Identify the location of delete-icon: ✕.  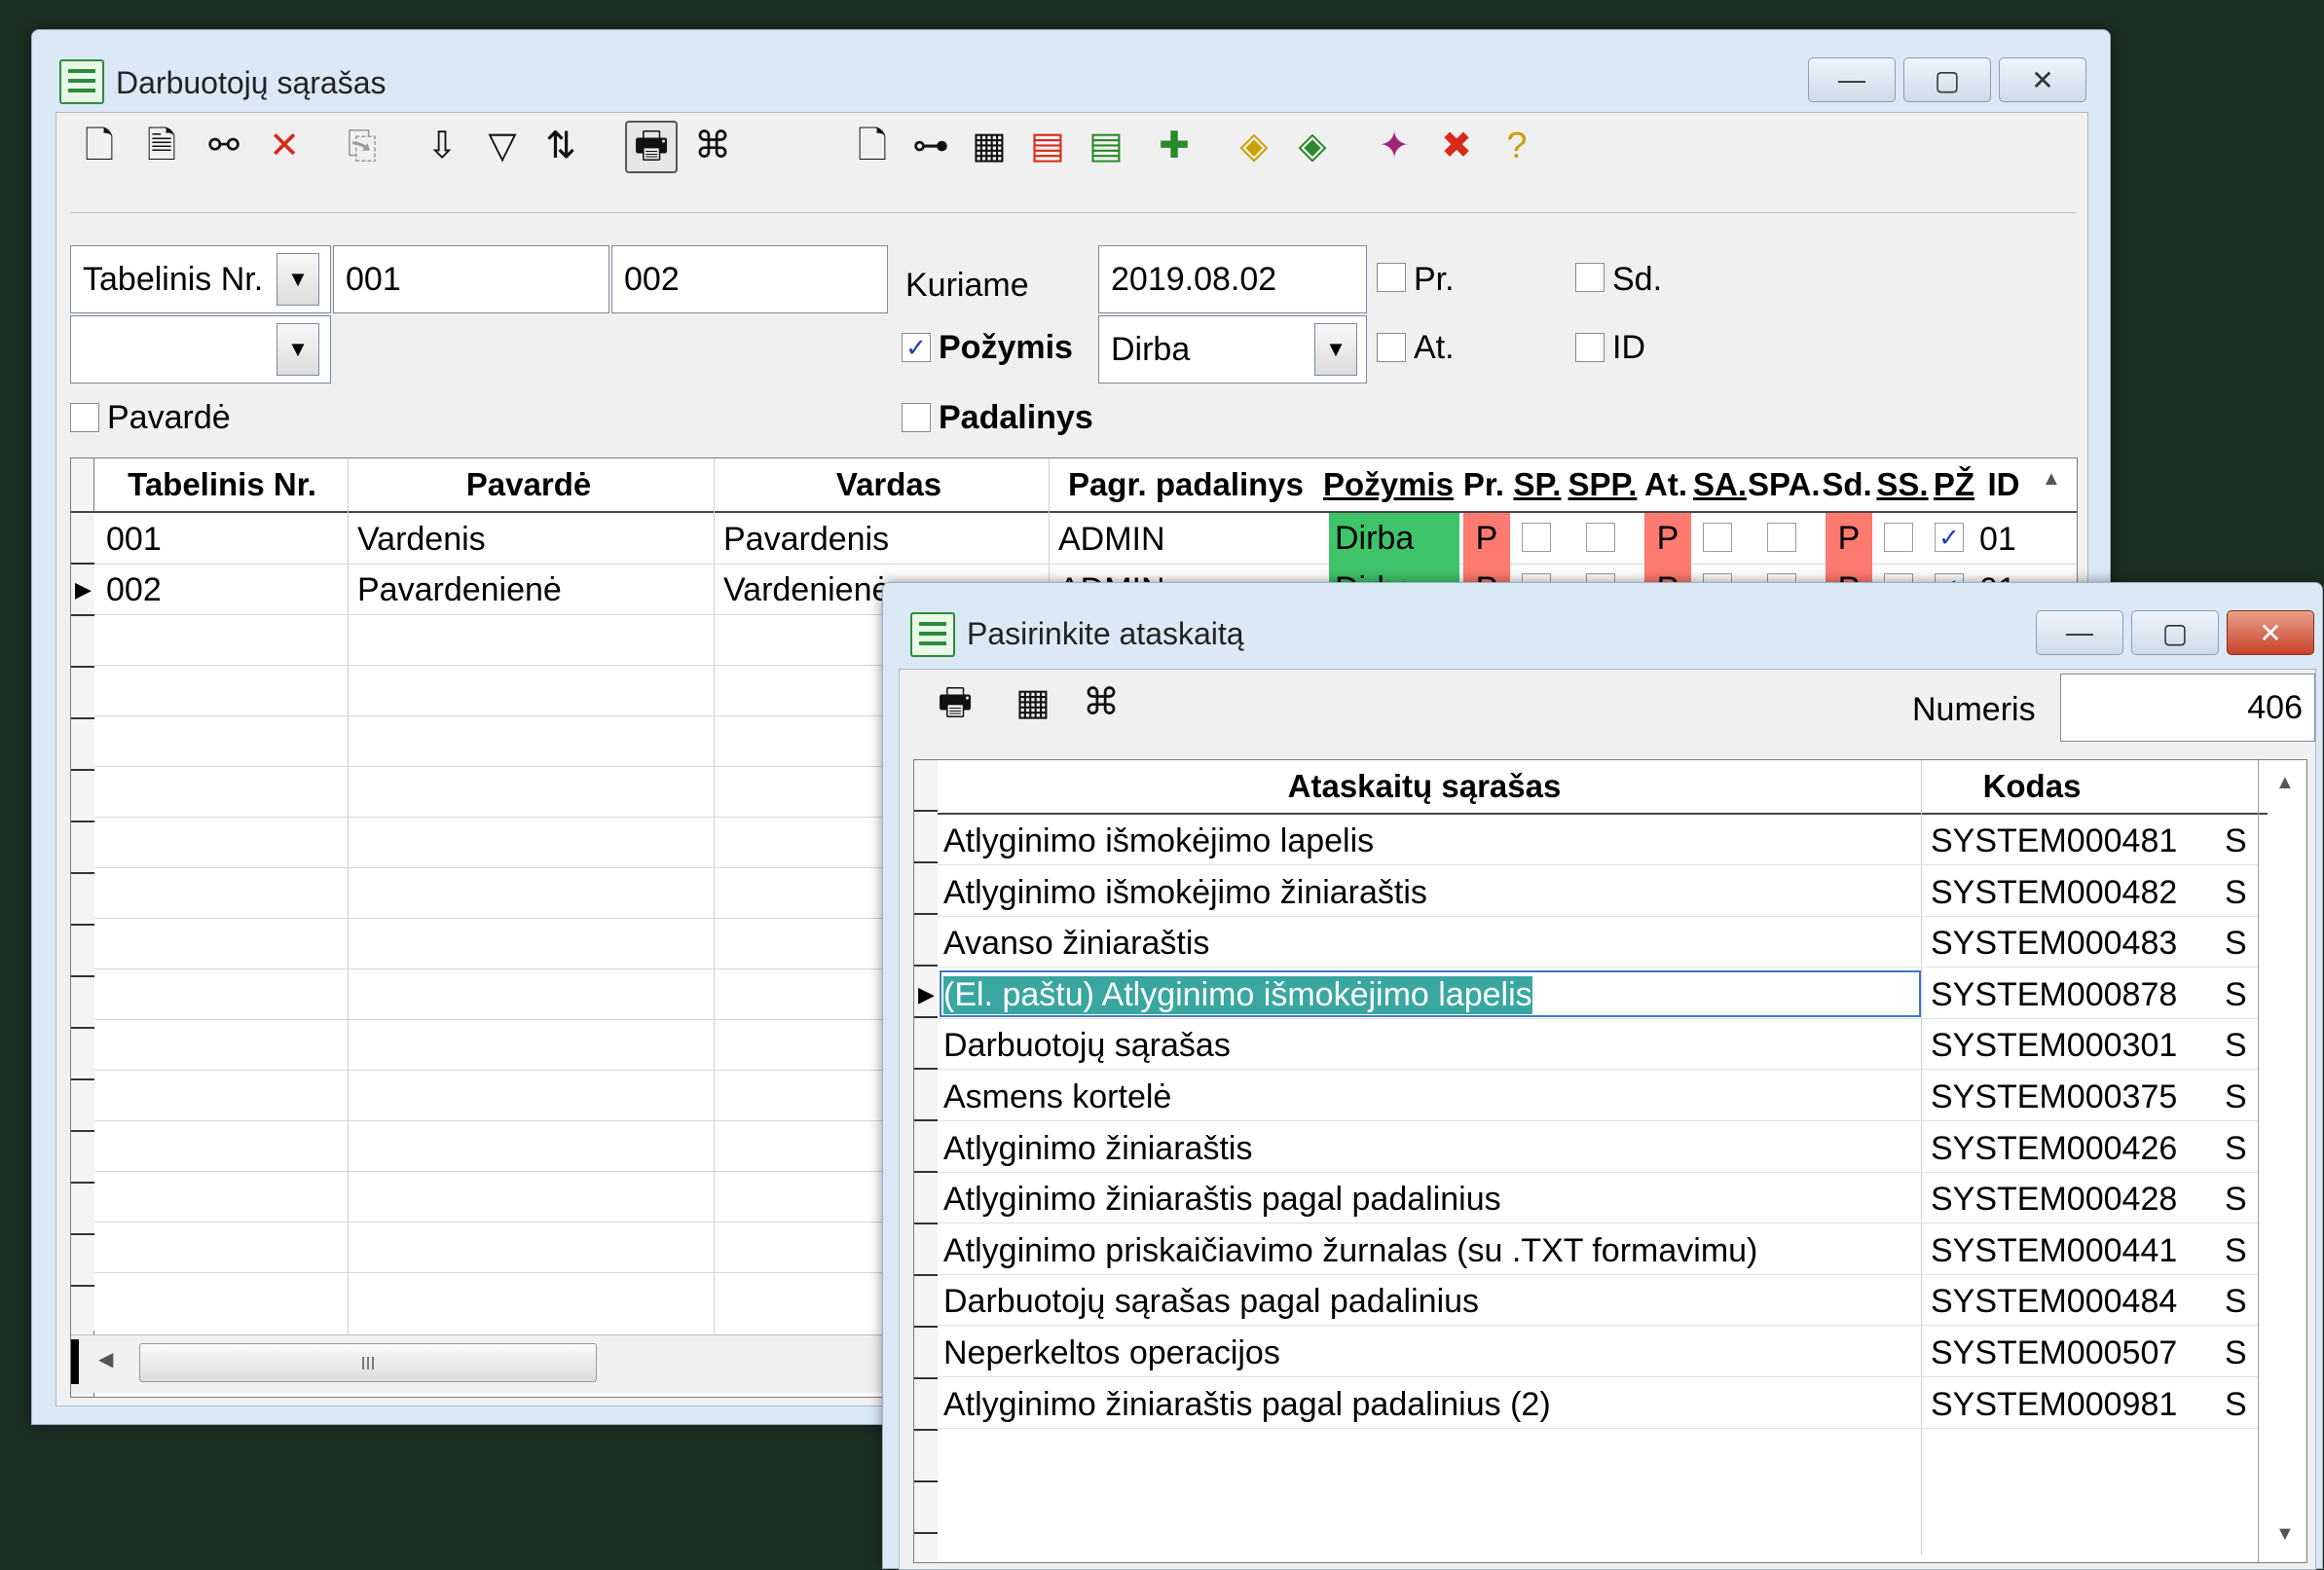
(284, 146).